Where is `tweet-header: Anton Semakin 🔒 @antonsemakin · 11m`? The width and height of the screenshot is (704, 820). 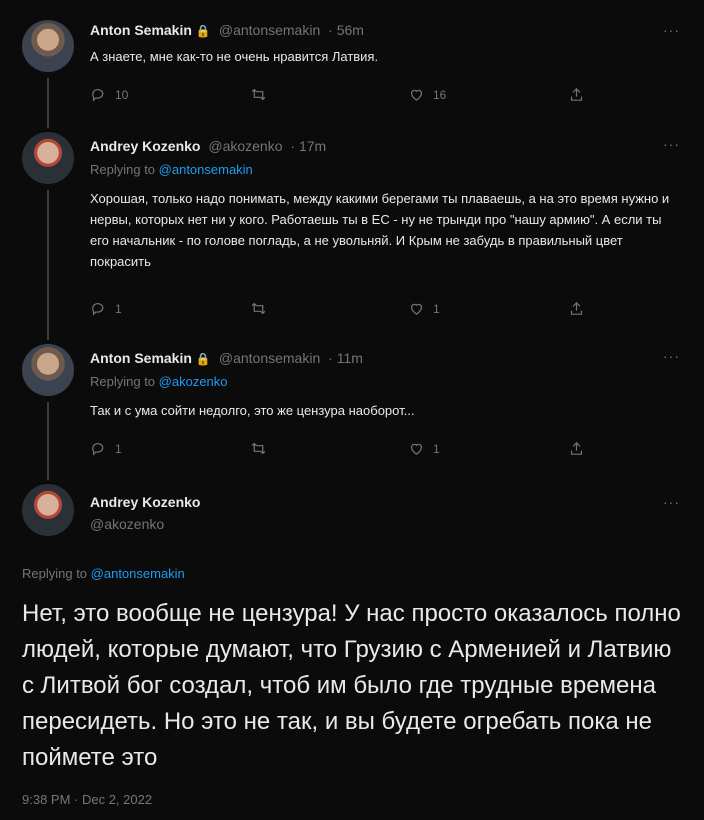
tweet-header: Anton Semakin 🔒 @antonsemakin · 11m is located at coordinates (226, 358).